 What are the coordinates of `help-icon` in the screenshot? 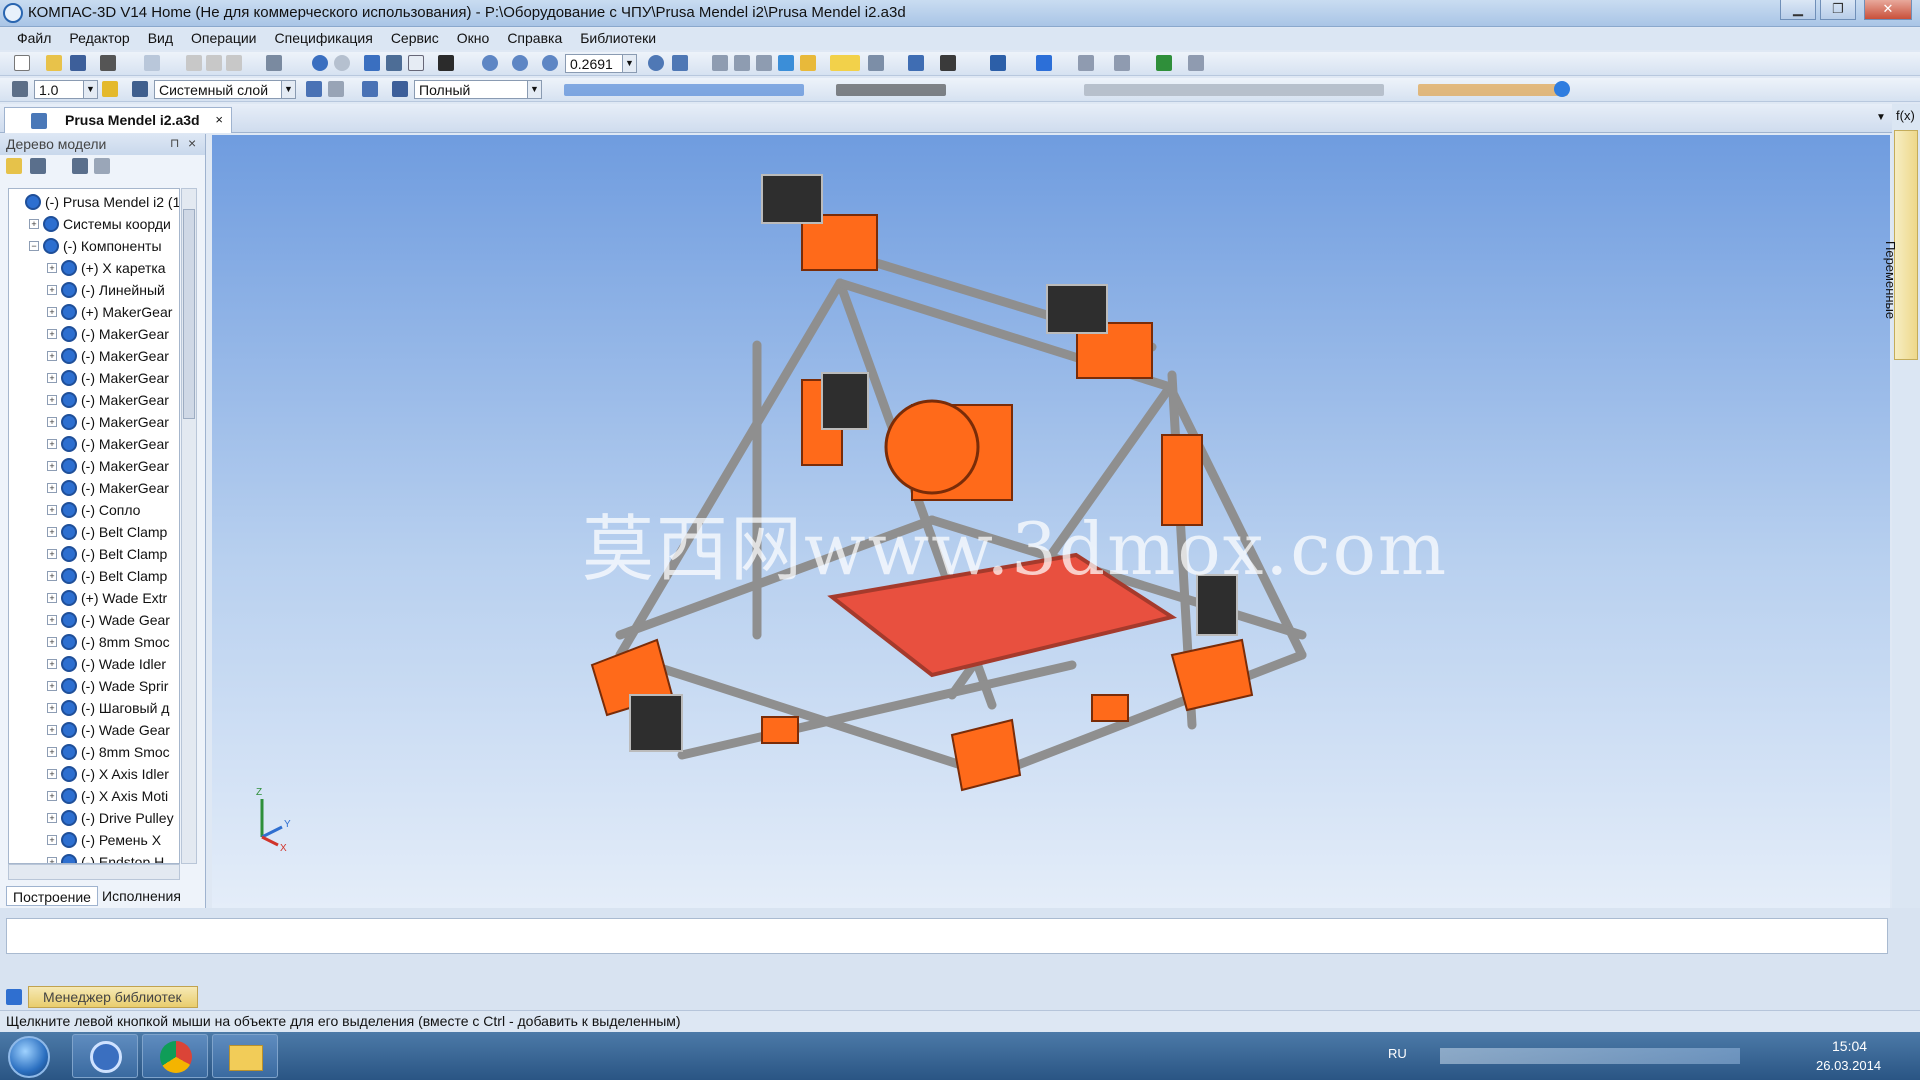 It's located at (1562, 89).